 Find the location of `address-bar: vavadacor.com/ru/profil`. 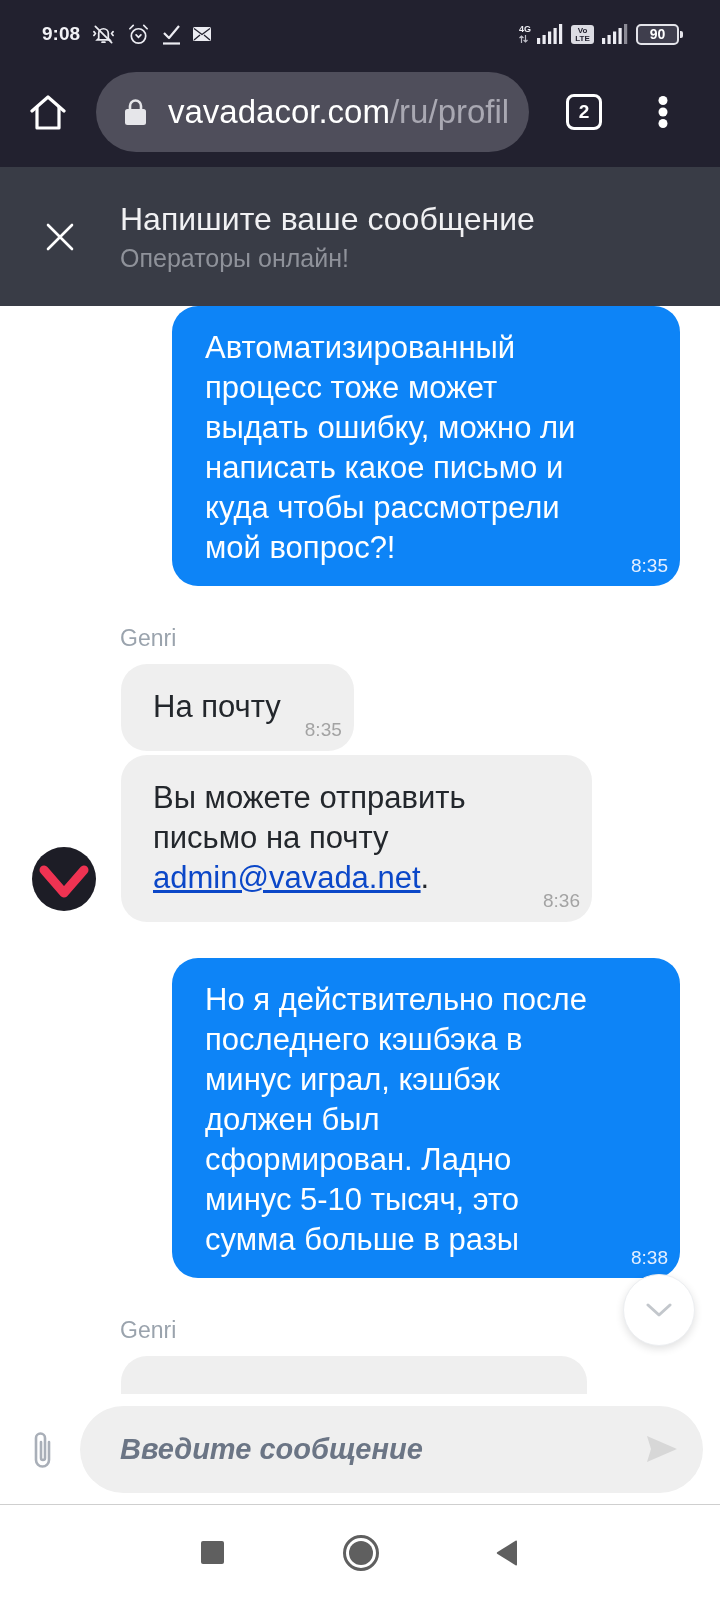

address-bar: vavadacor.com/ru/profil is located at coordinates (312, 111).